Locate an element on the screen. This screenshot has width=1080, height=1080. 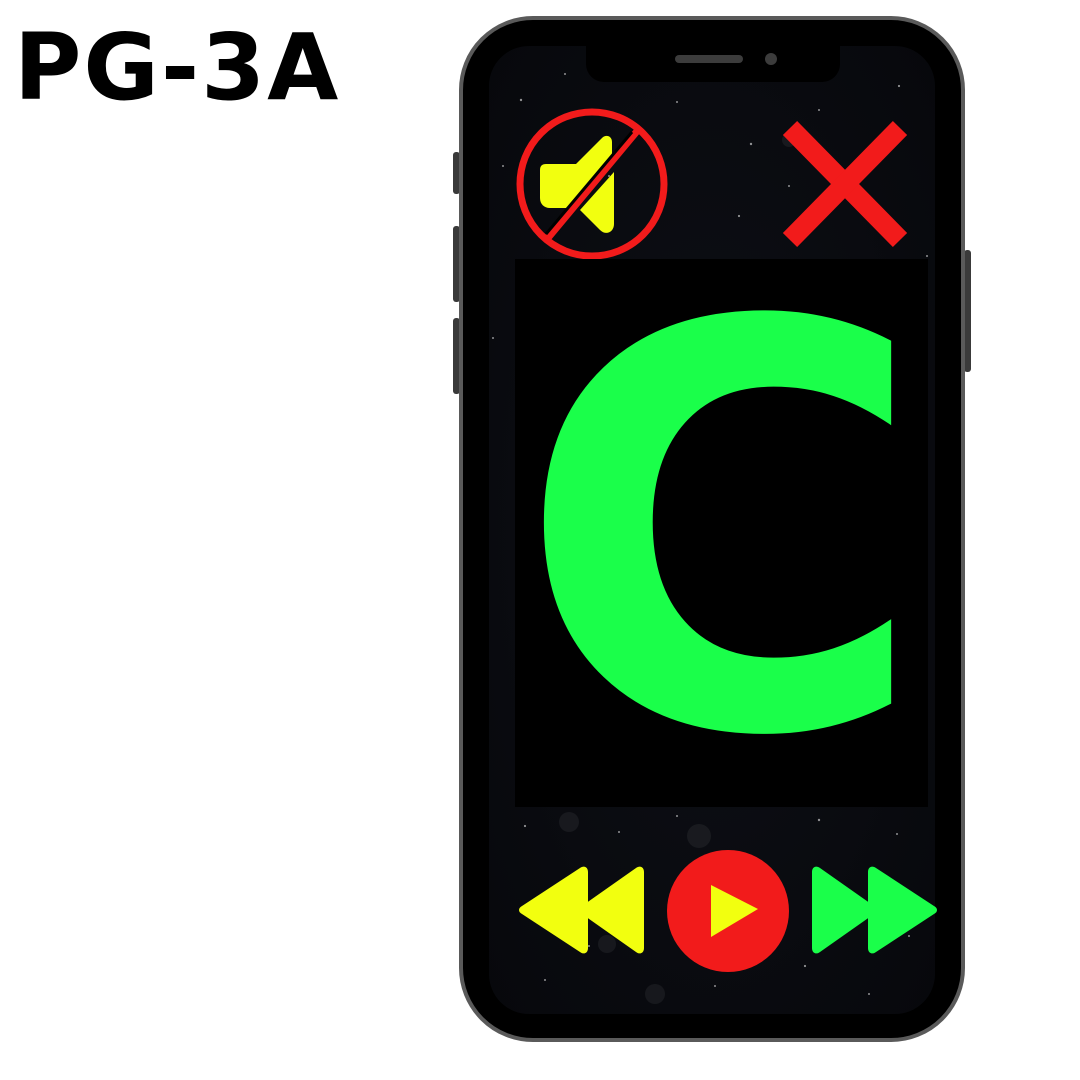
rewind-icon is located at coordinates (581, 910).